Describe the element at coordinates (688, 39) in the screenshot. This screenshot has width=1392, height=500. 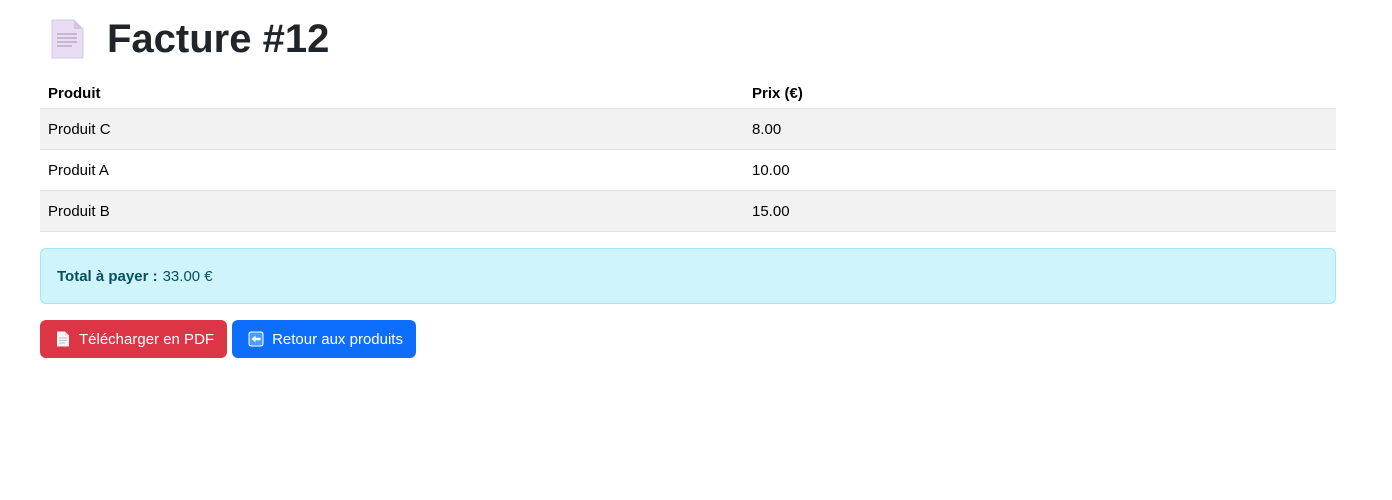
I see `title-row: Facture #12` at that location.